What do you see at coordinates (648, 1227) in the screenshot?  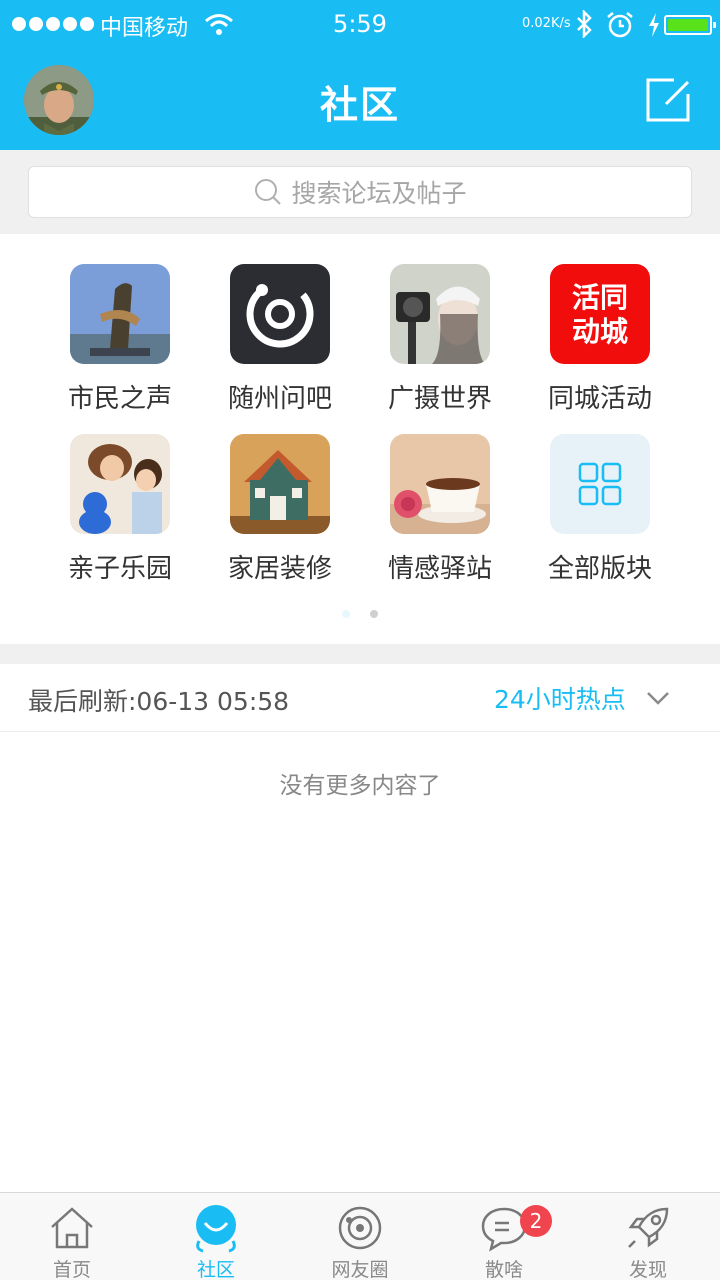 I see `rocket-icon` at bounding box center [648, 1227].